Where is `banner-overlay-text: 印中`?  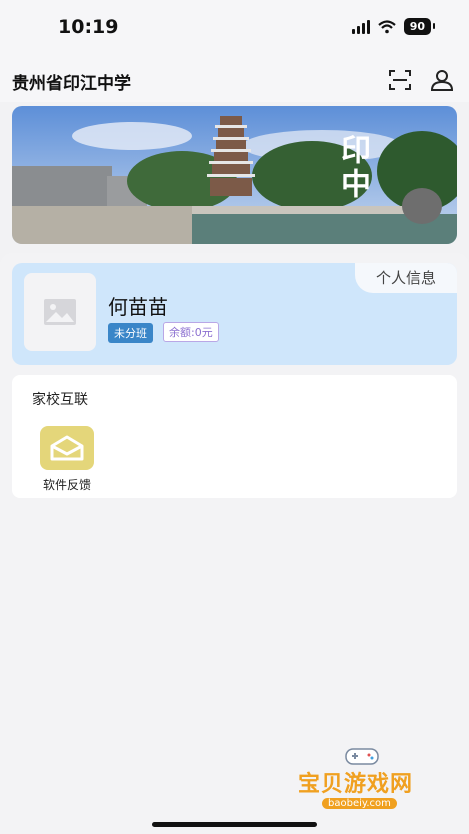
banner-overlay-text: 印中 is located at coordinates (352, 168).